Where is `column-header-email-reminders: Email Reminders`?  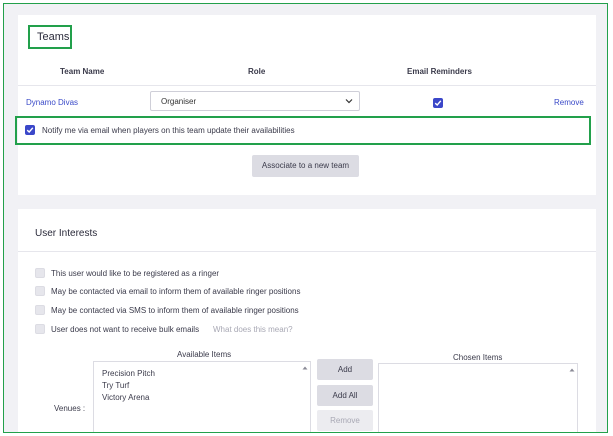
column-header-email-reminders: Email Reminders is located at coordinates (439, 71).